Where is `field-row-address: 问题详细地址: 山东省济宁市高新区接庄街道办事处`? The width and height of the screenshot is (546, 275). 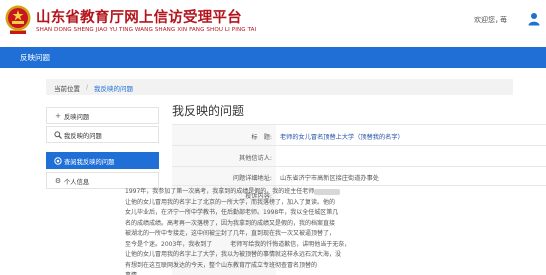
field-row-address: 问题详细地址: 山东省济宁市高新区接庄街道办事处 is located at coordinates (359, 175).